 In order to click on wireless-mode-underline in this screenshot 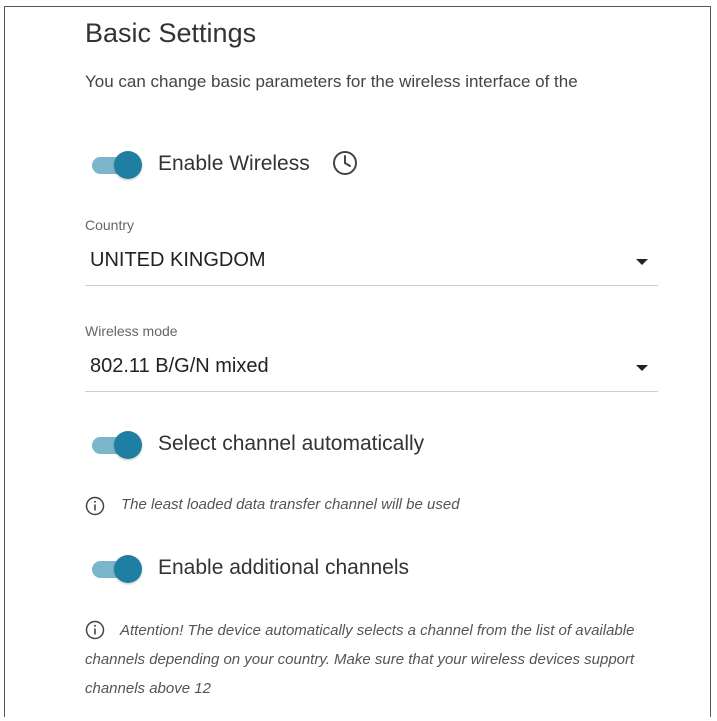, I will do `click(371, 391)`.